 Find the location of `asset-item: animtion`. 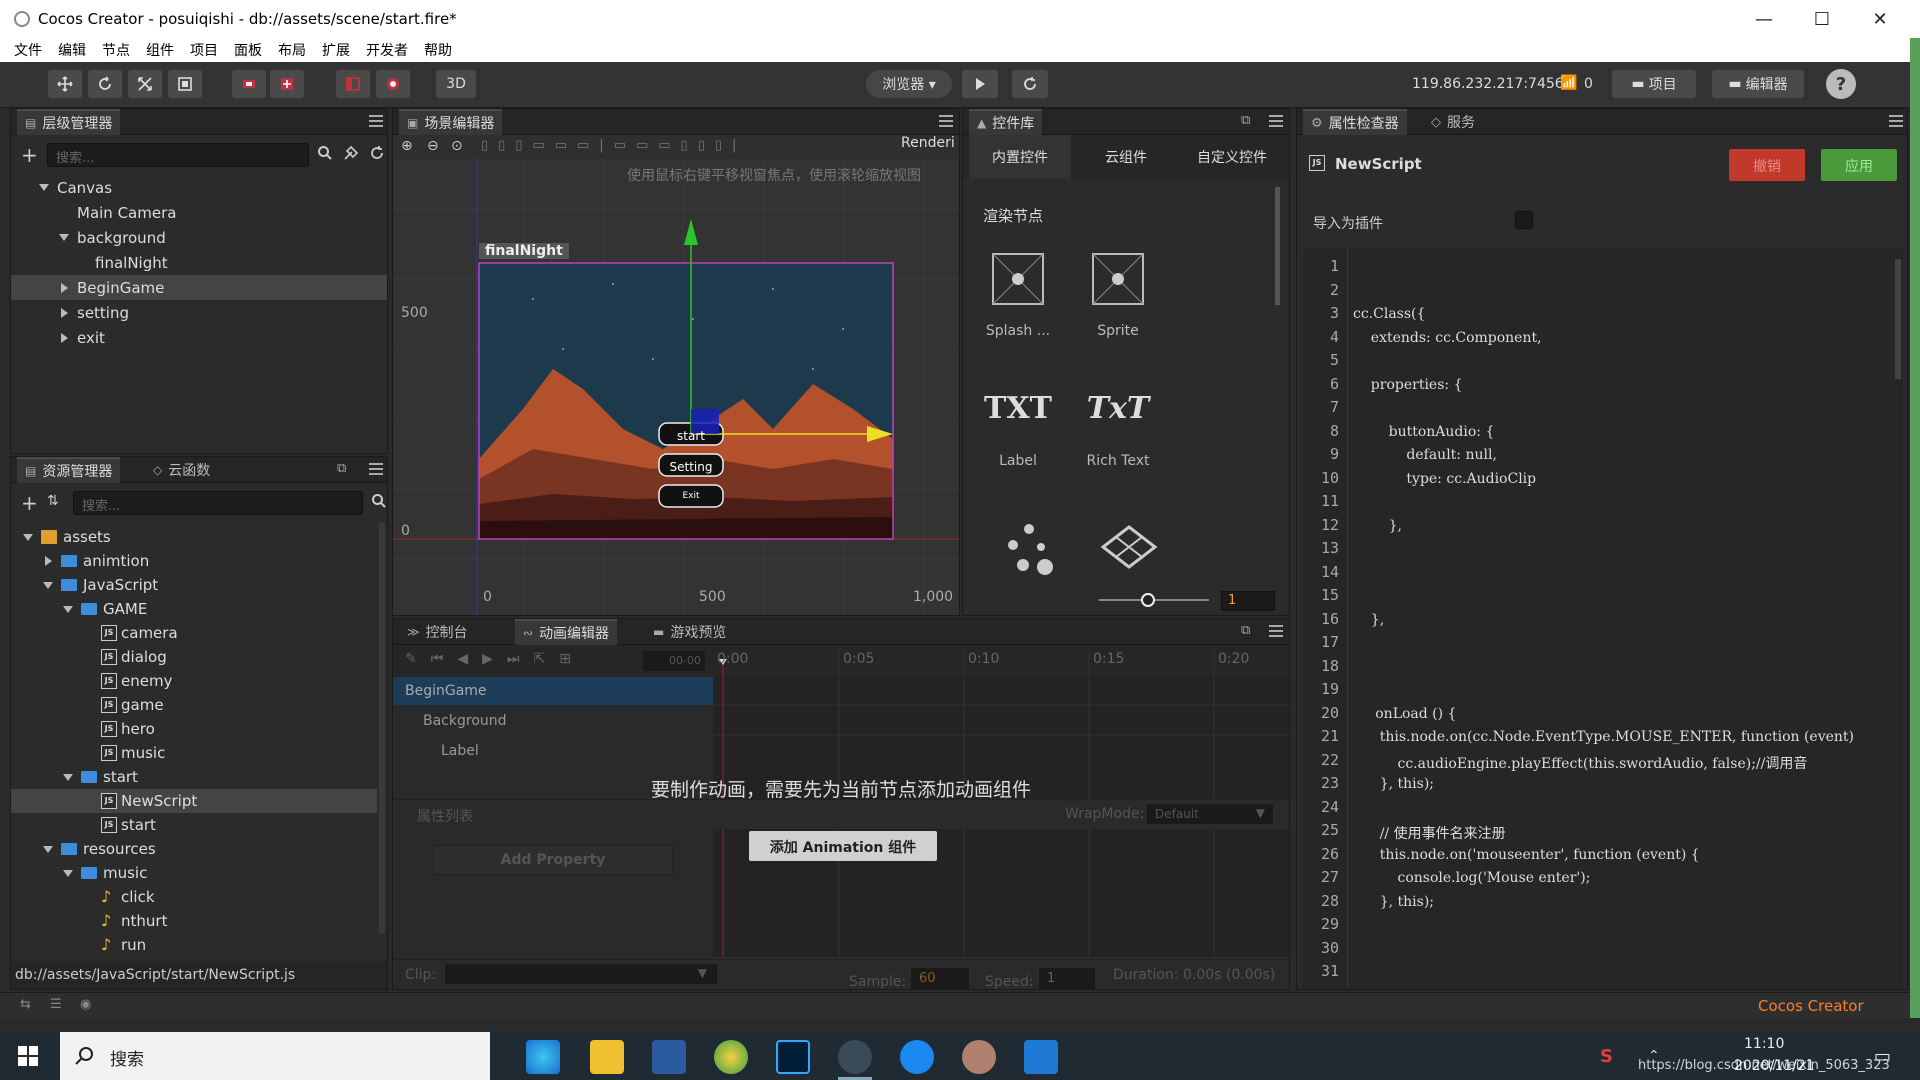

asset-item: animtion is located at coordinates (194, 561).